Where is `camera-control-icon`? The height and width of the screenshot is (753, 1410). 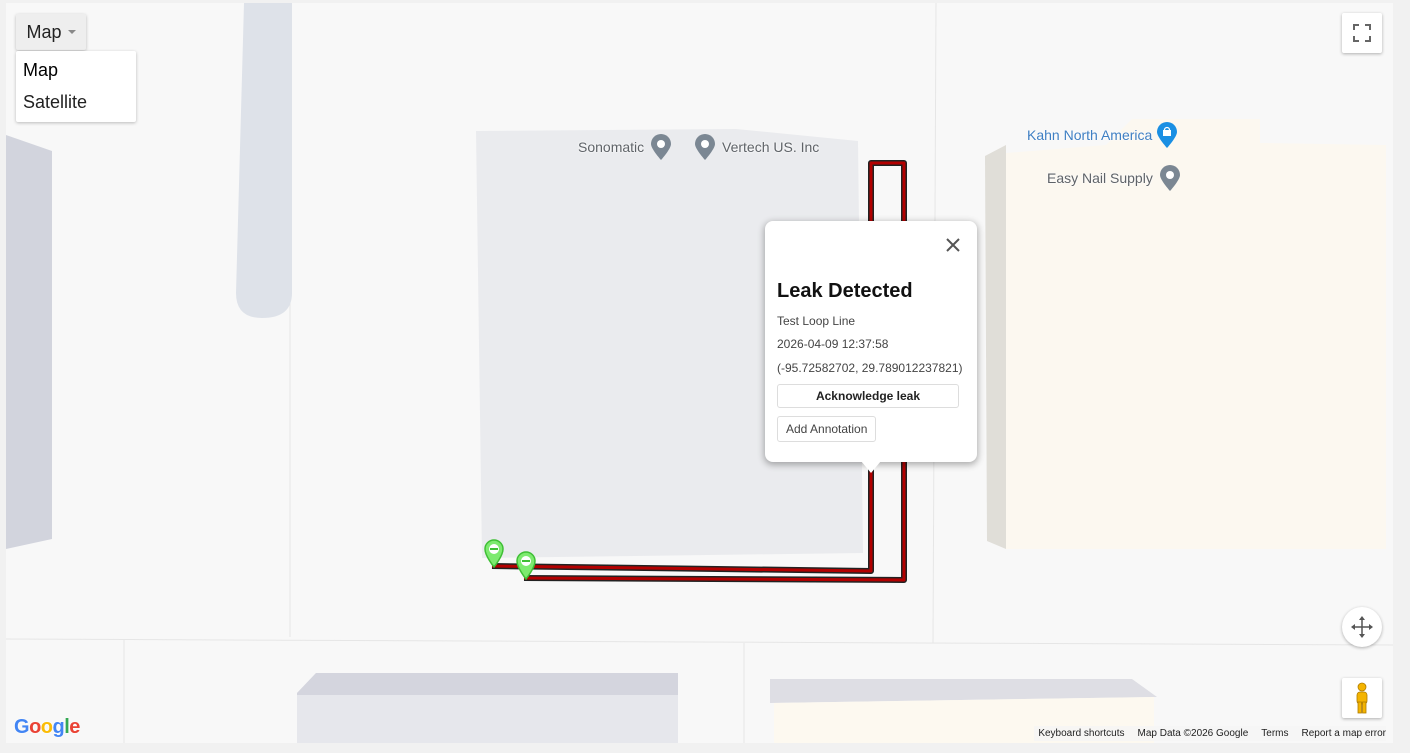
camera-control-icon is located at coordinates (1362, 627).